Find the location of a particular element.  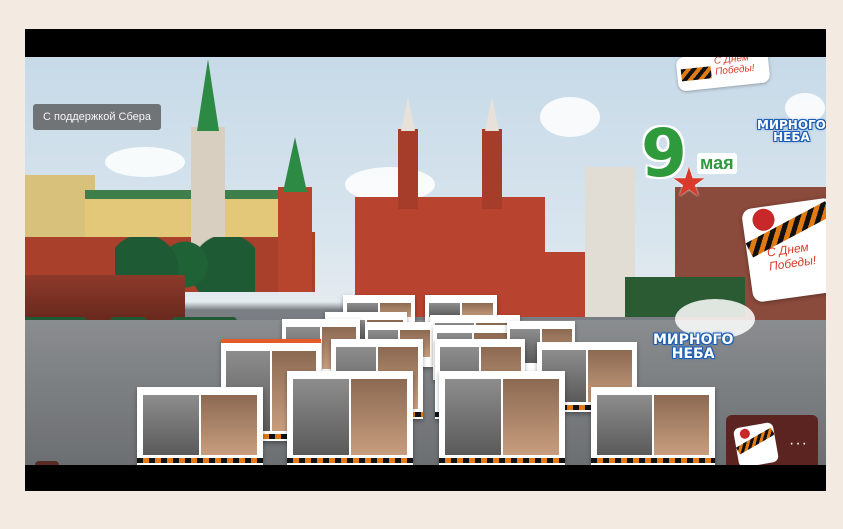

victory-sticker-top: С Днём Победы! is located at coordinates (723, 74).